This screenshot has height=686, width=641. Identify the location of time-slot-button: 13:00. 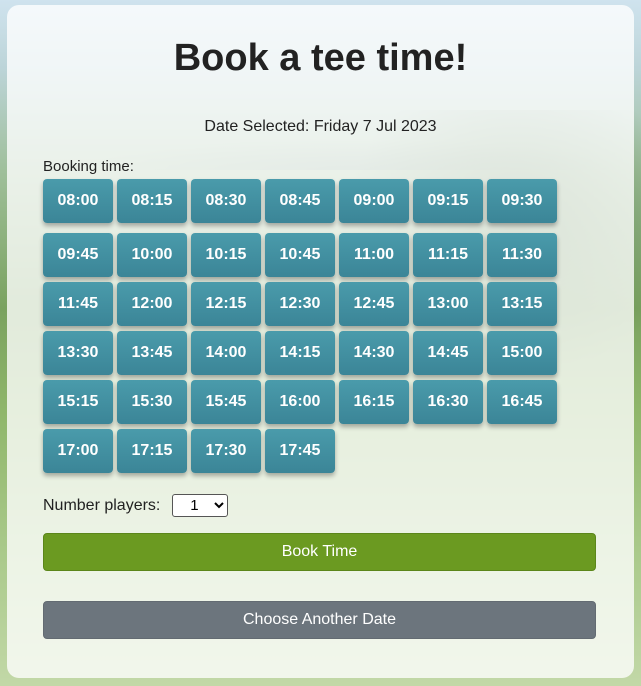
(448, 304).